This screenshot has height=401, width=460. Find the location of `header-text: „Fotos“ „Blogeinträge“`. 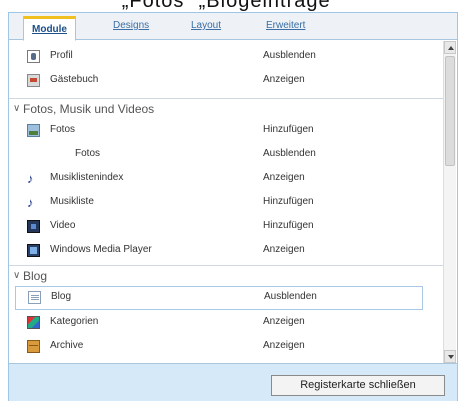

header-text: „Fotos“ „Blogeinträge“ is located at coordinates (230, 6).